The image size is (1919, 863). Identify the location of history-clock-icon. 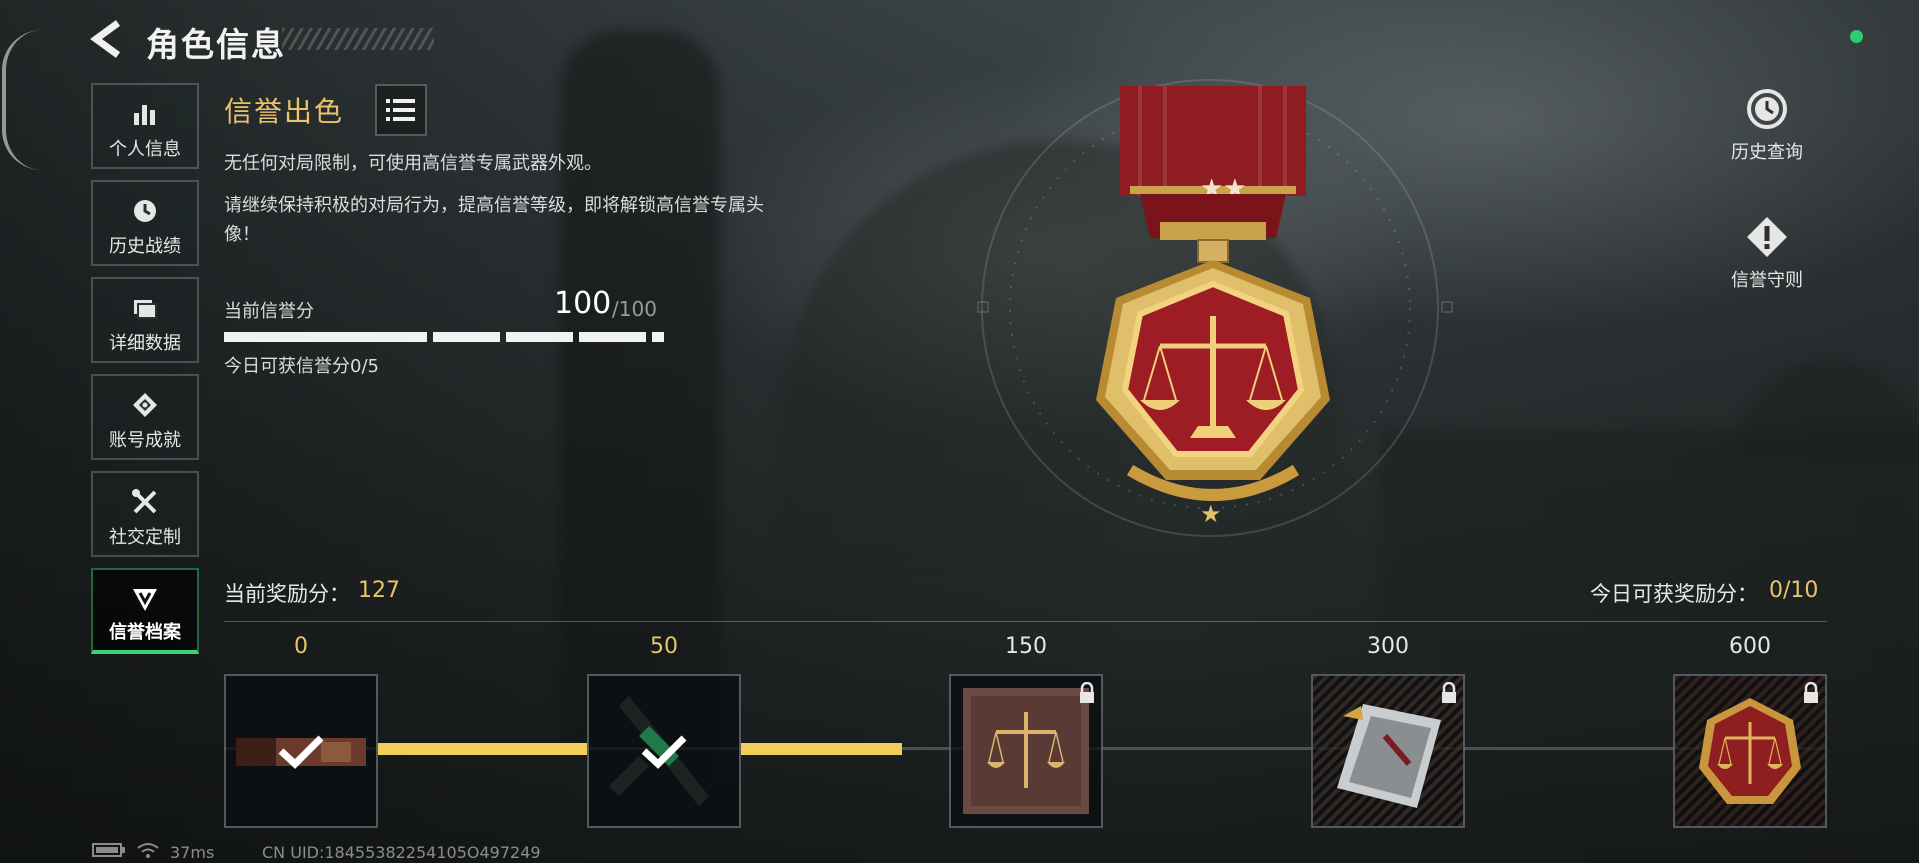
(1767, 109).